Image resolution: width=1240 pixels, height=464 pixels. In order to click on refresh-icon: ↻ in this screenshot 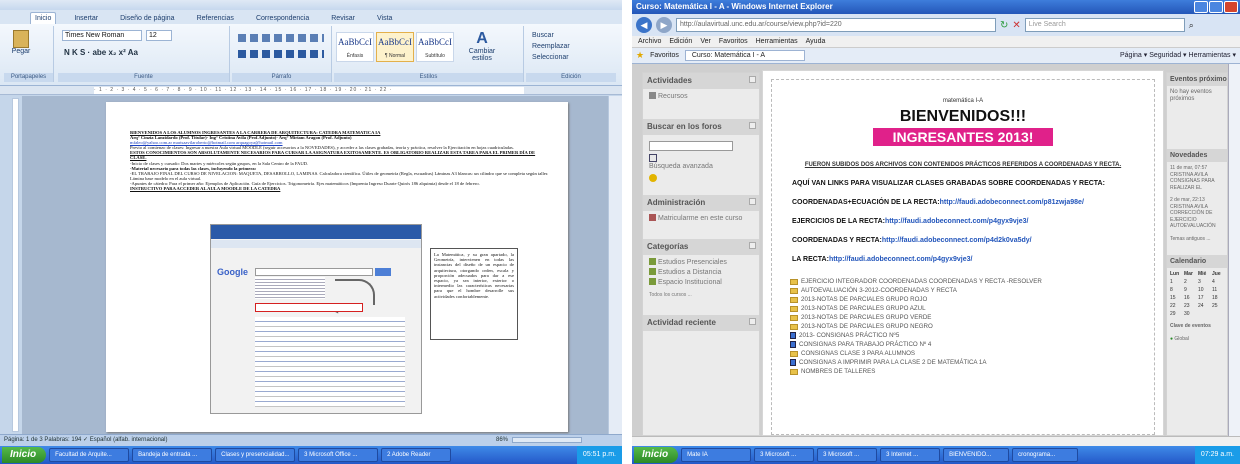, I will do `click(1004, 25)`.